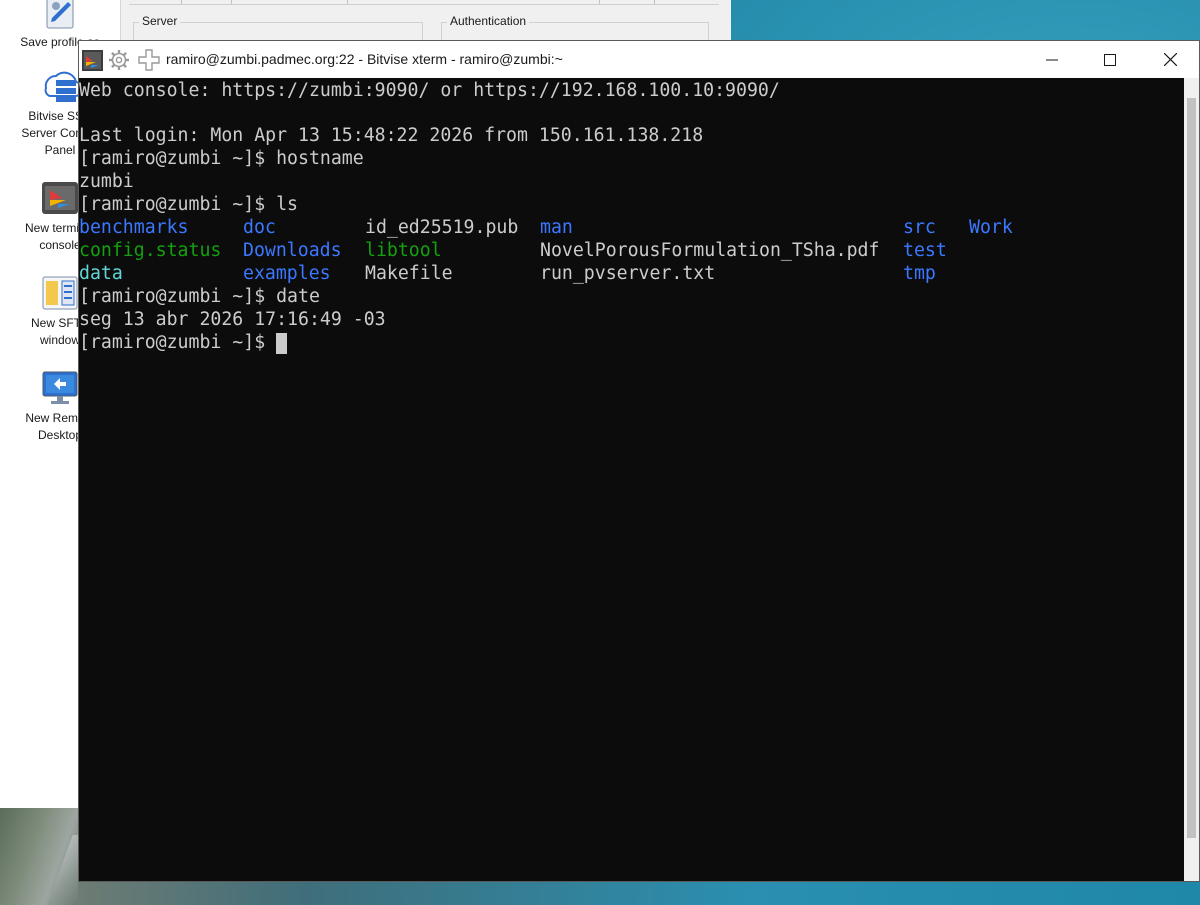 The height and width of the screenshot is (905, 1200). What do you see at coordinates (232, 319) in the screenshot?
I see `terminal-line-out-date: seg 13 abr 2026 17:16:49 -03` at bounding box center [232, 319].